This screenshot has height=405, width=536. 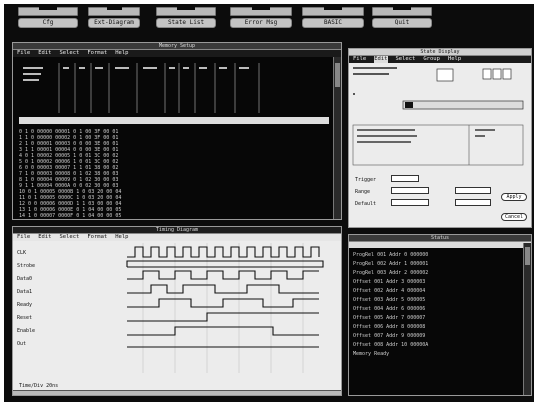 What do you see at coordinates (473, 190) in the screenshot?
I see `range-end-field` at bounding box center [473, 190].